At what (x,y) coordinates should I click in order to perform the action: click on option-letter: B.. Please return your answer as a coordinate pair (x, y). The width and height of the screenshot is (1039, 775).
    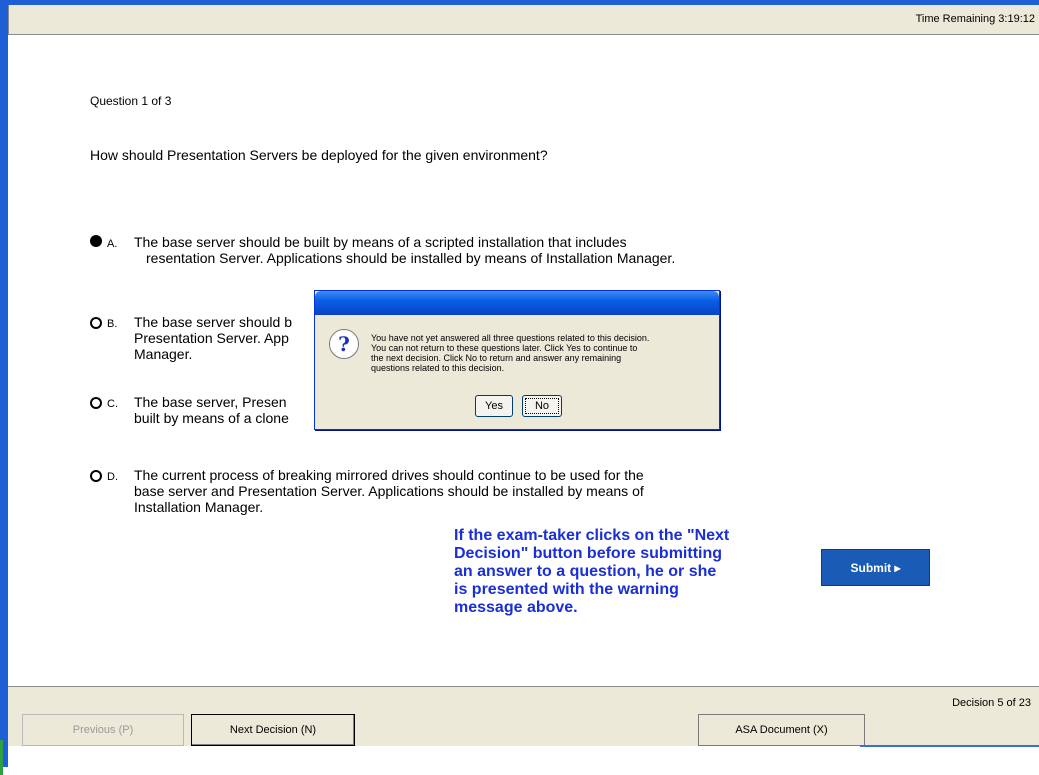
    Looking at the image, I should click on (112, 324).